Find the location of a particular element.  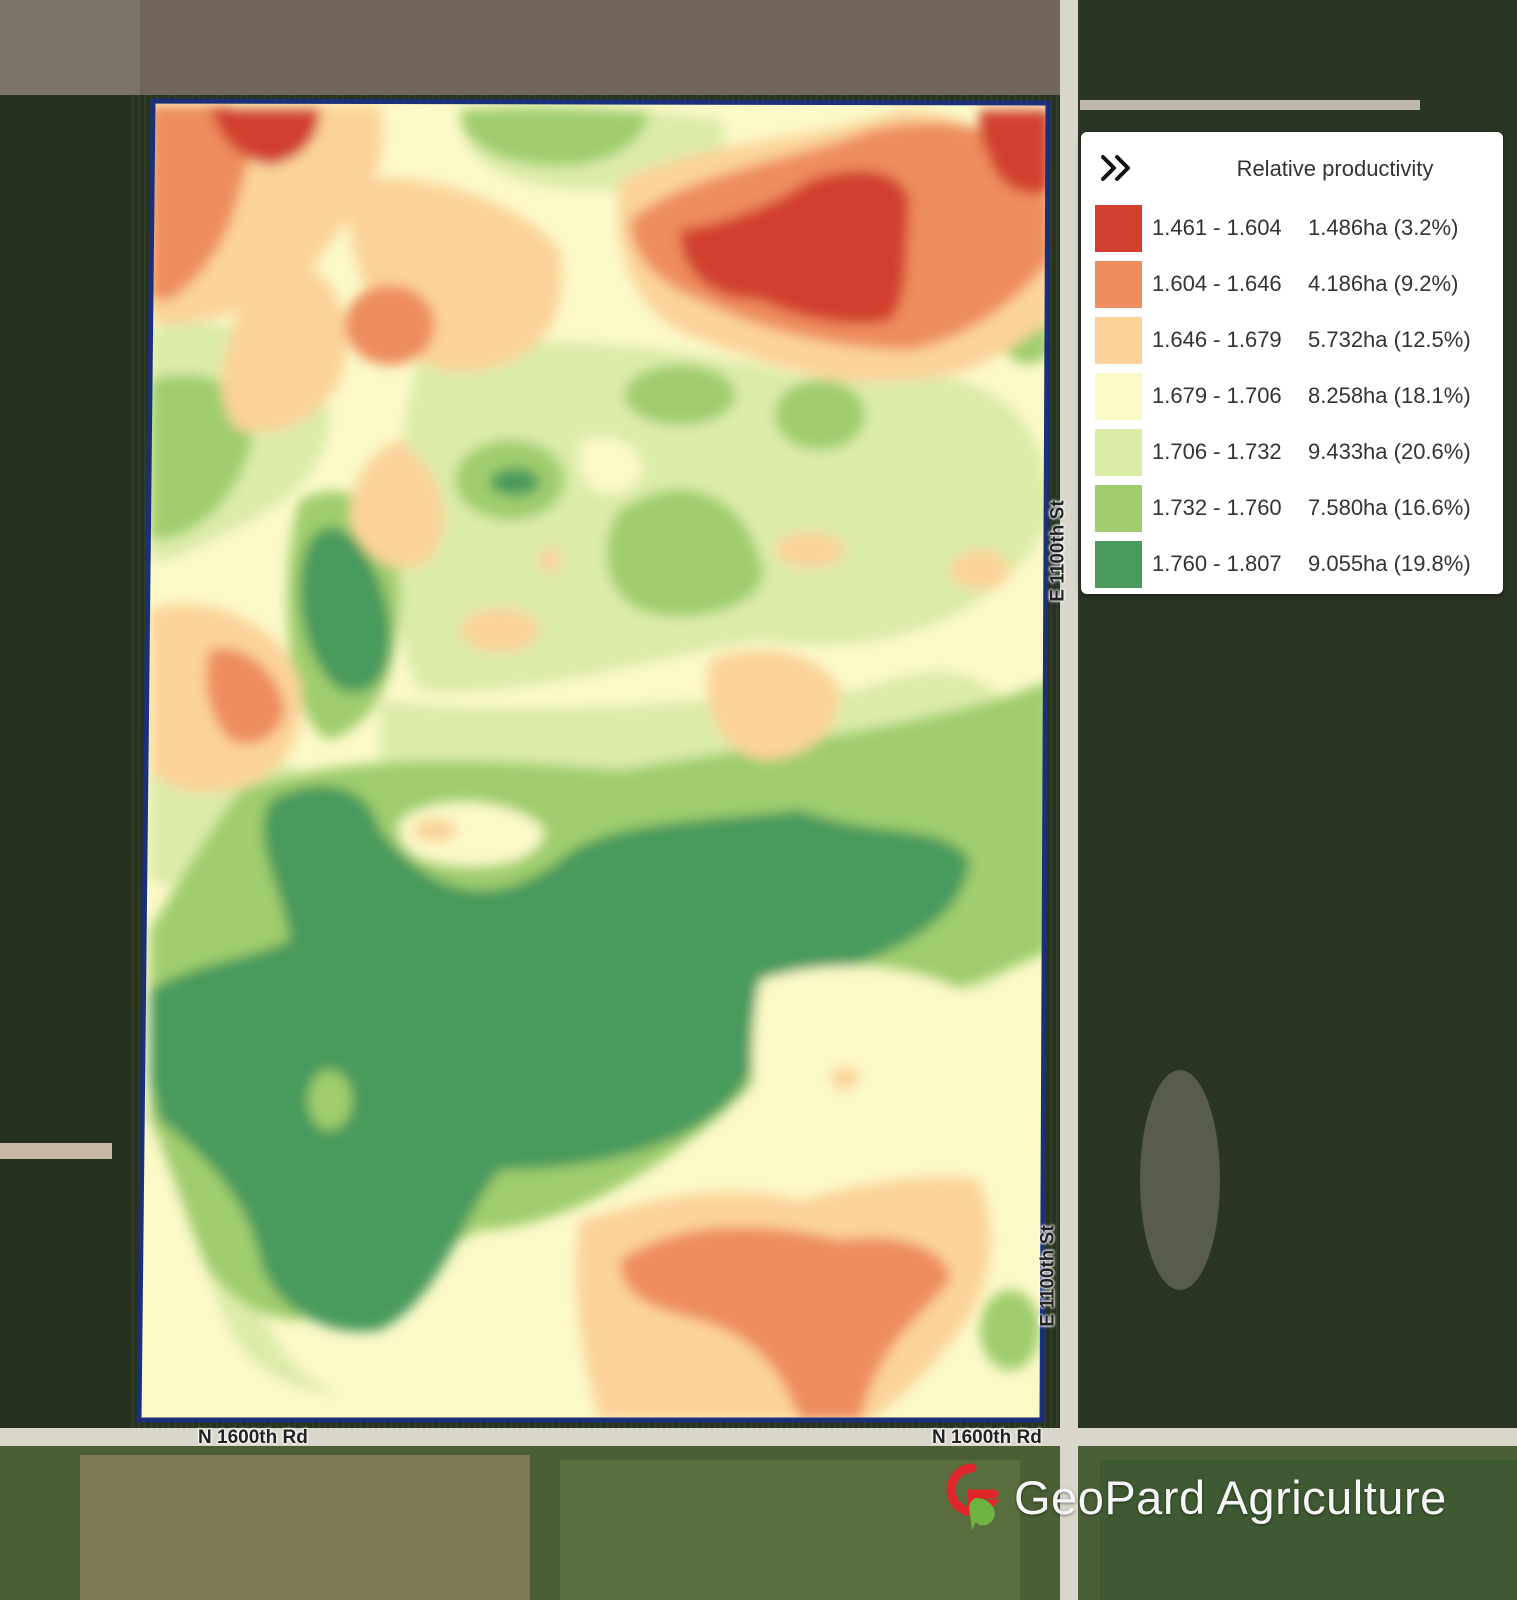

legend-class-row: 1.760 - 1.807 9.055ha (19.8%) is located at coordinates (1294, 564).